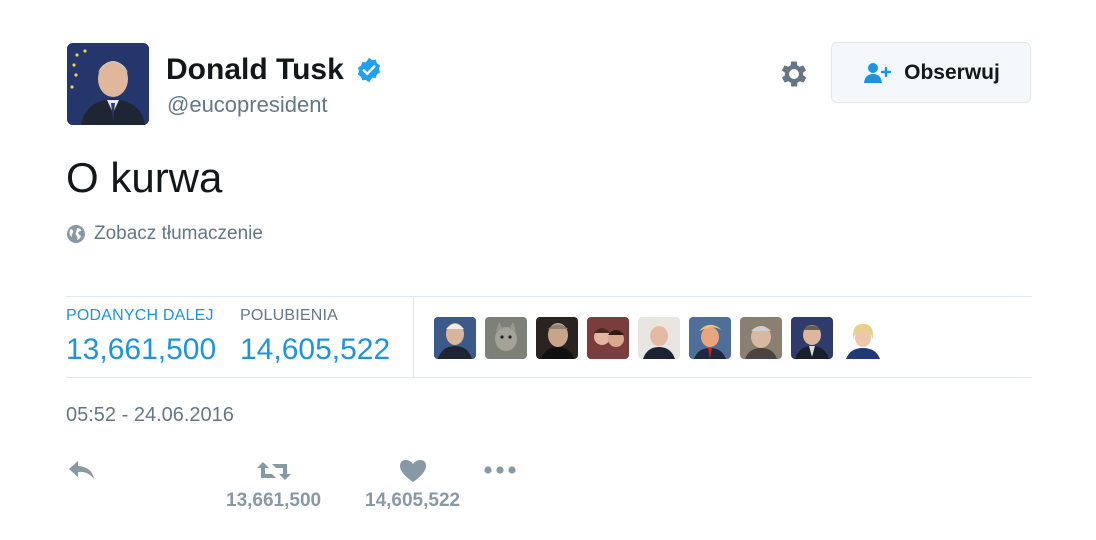  I want to click on retweets-label: PODANYCH DALEJ, so click(140, 315).